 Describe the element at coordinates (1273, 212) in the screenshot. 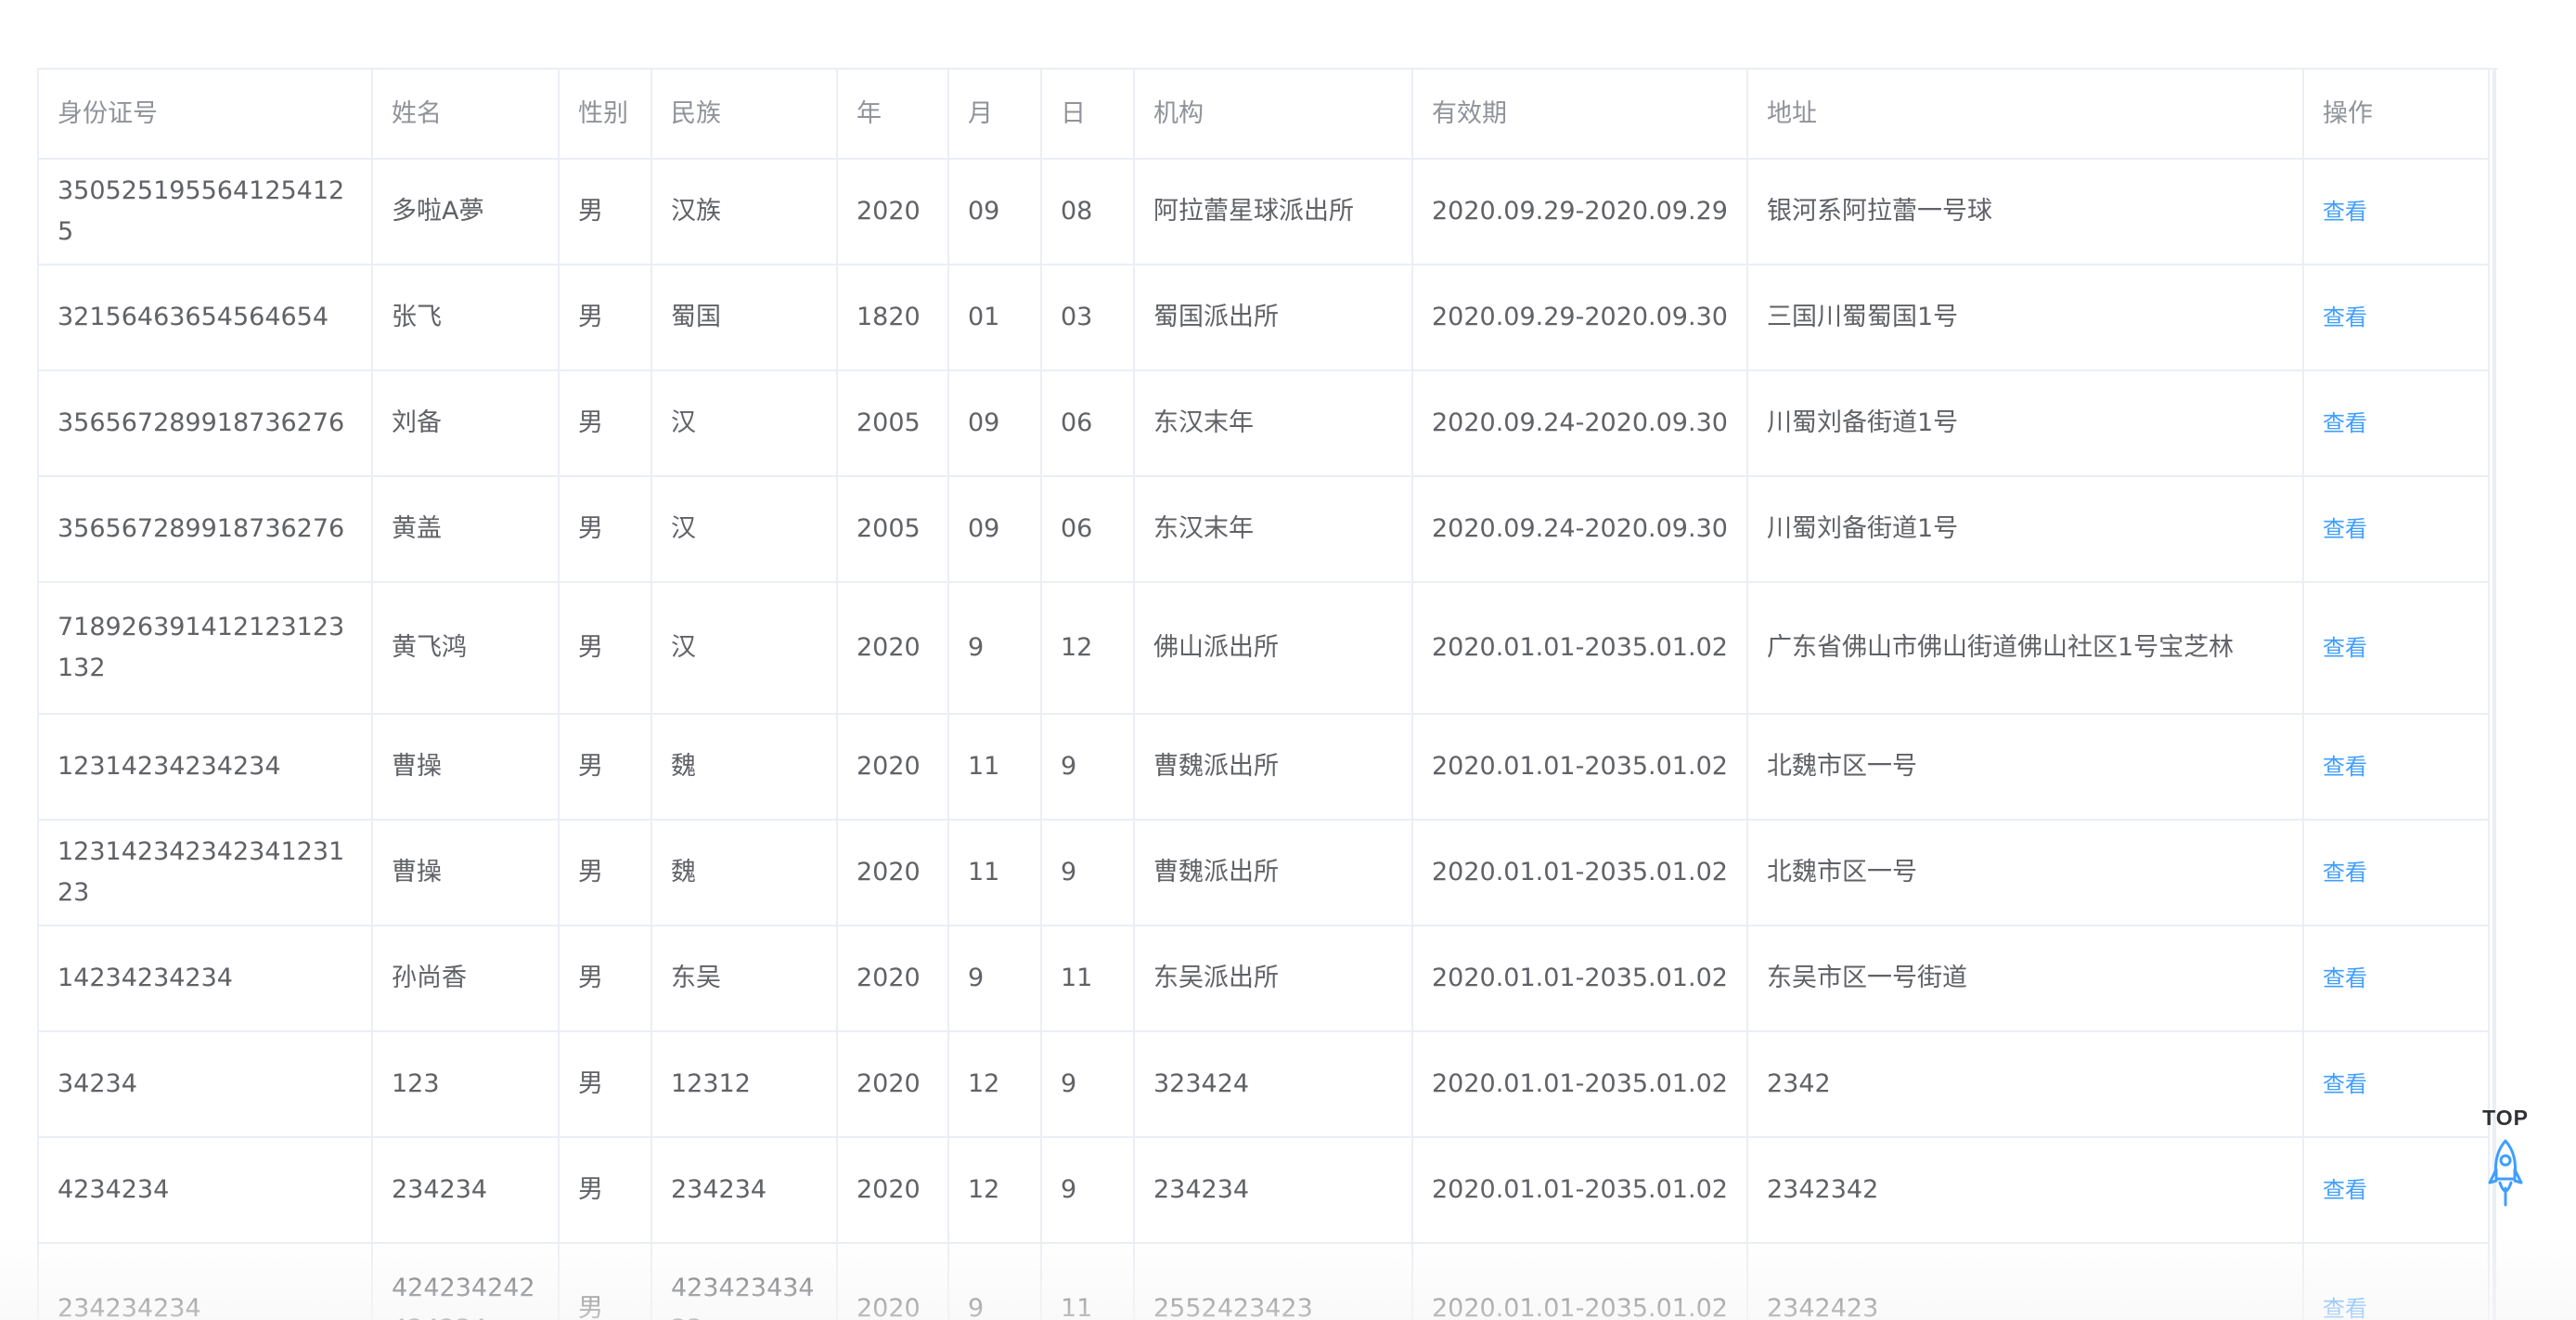

I see `cell-authority: 阿拉蕾星球派出所` at that location.